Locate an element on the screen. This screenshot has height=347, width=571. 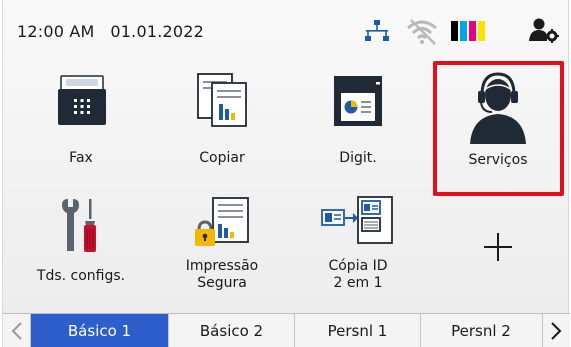
headset-user-icon is located at coordinates (498, 108).